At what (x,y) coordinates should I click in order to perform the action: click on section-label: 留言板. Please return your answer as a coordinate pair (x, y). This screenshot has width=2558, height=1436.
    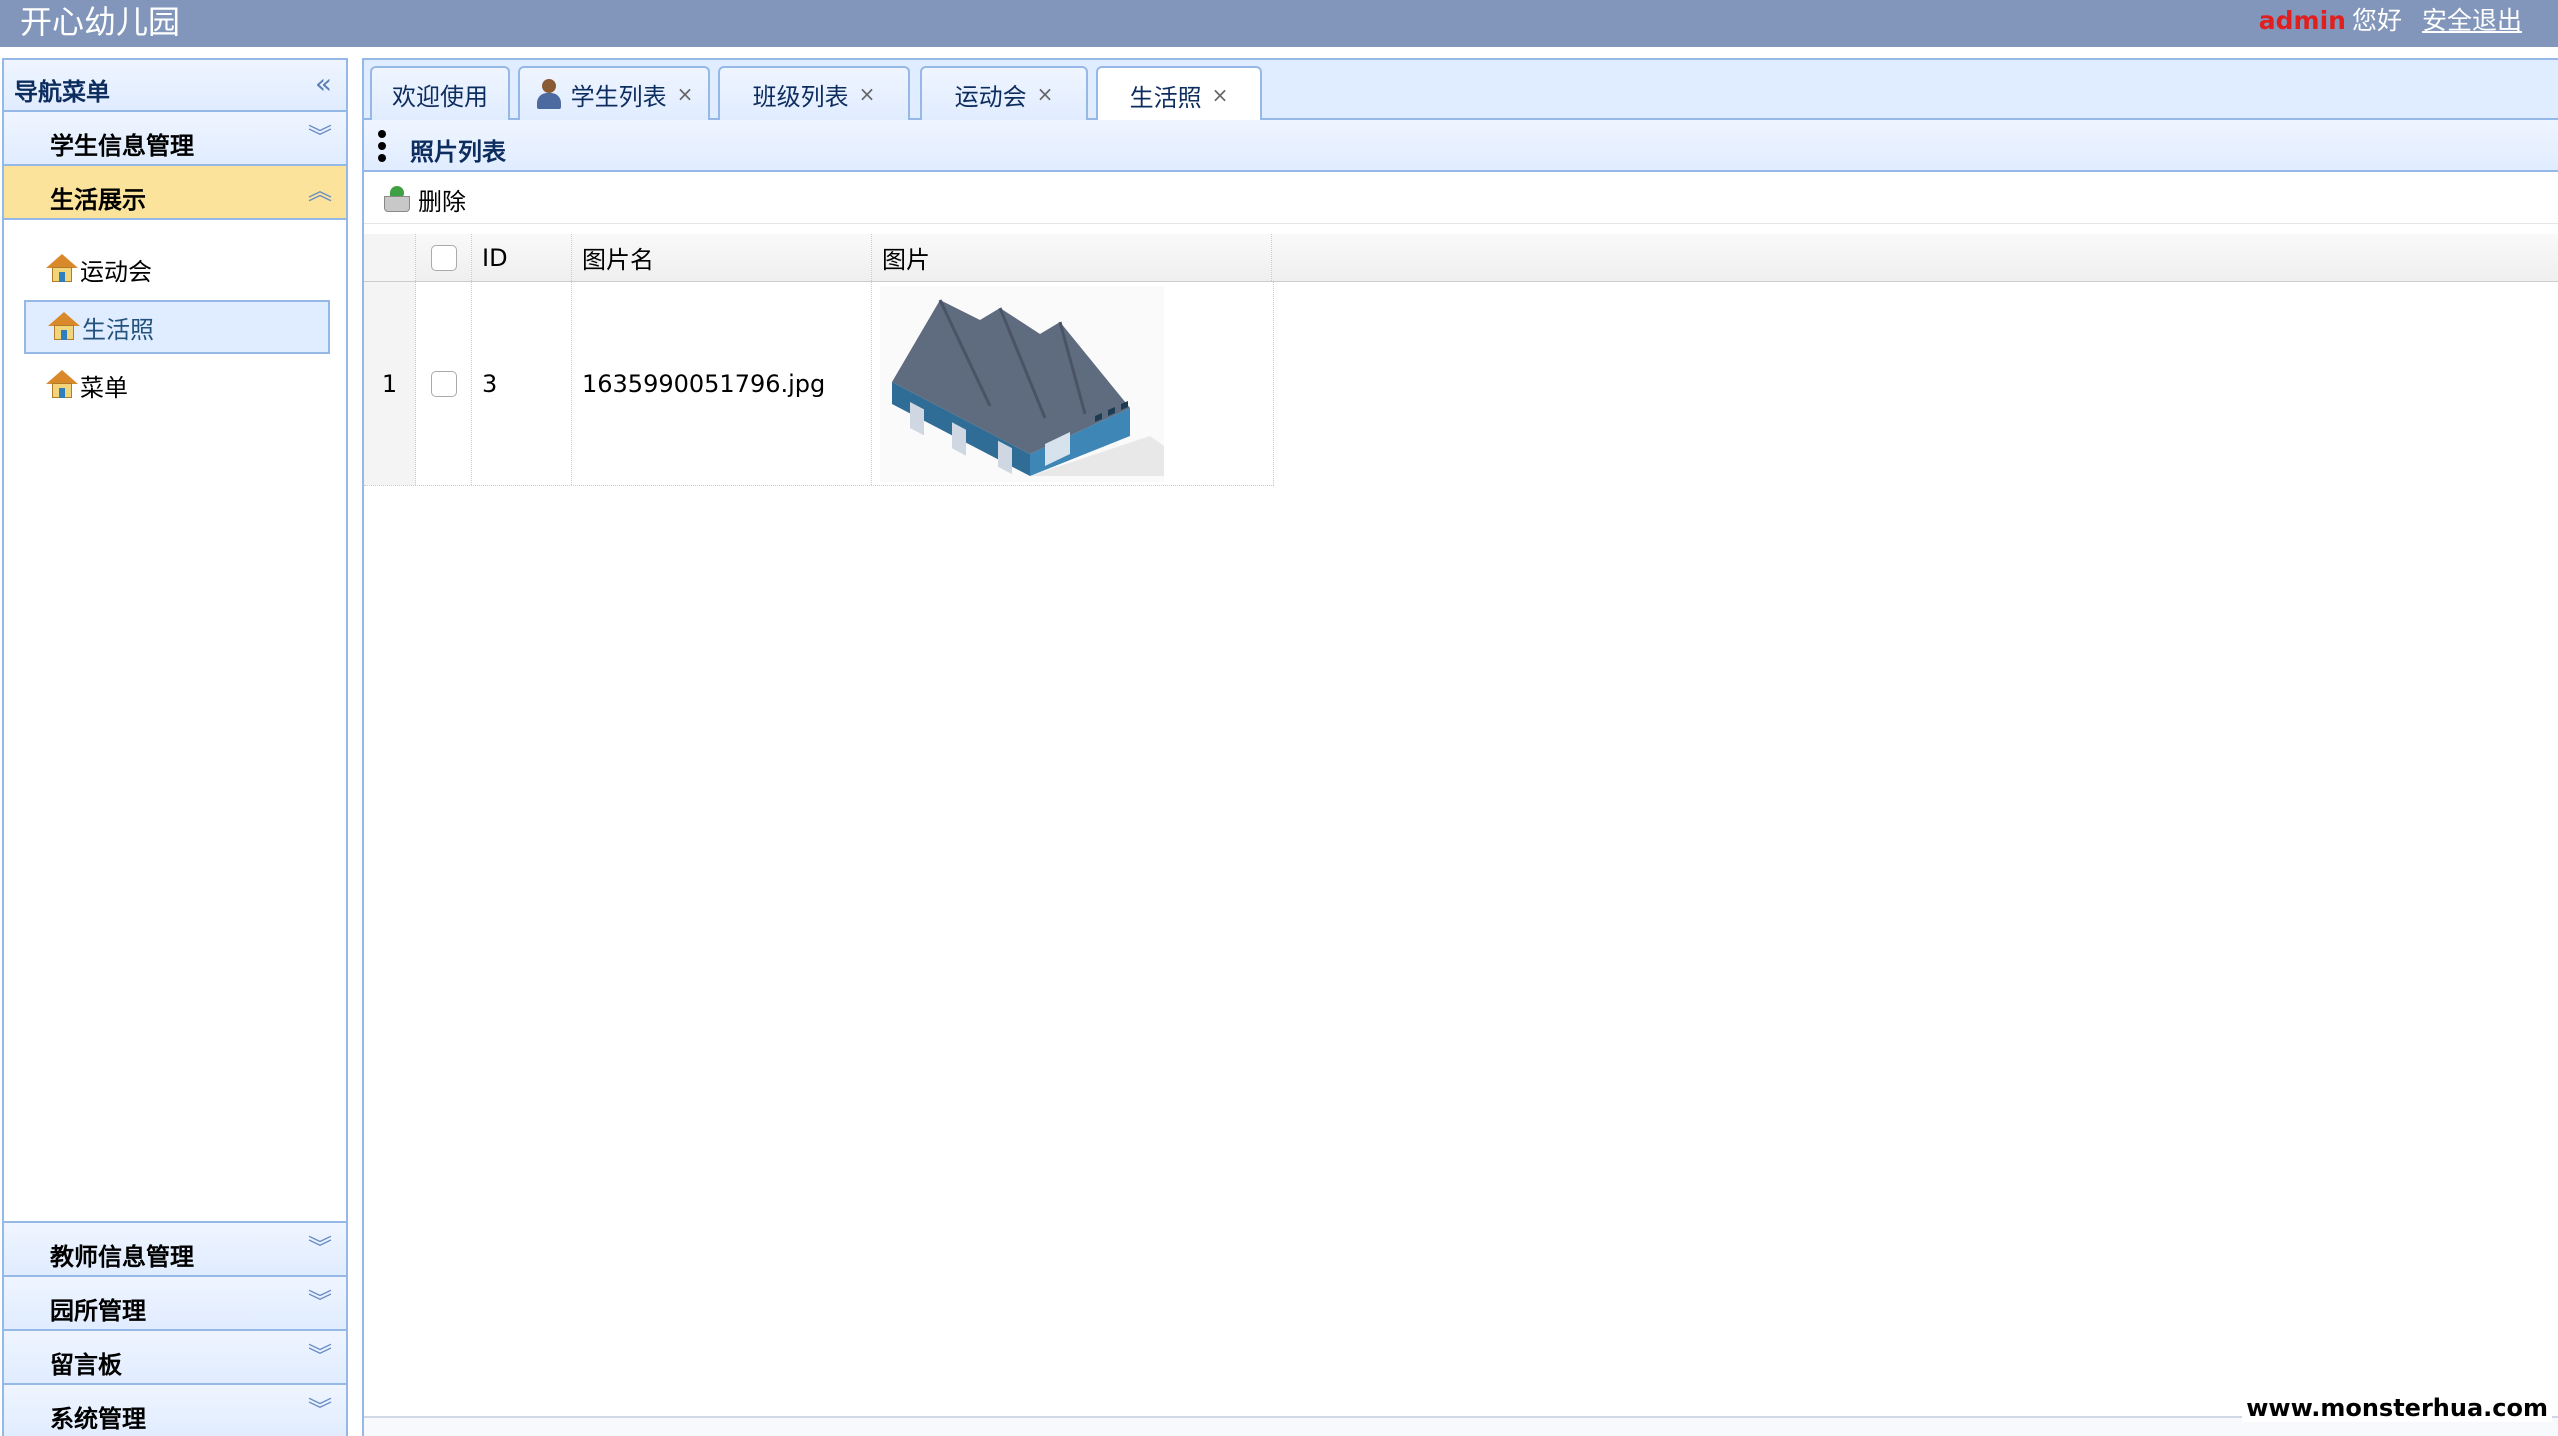
    Looking at the image, I should click on (86, 1365).